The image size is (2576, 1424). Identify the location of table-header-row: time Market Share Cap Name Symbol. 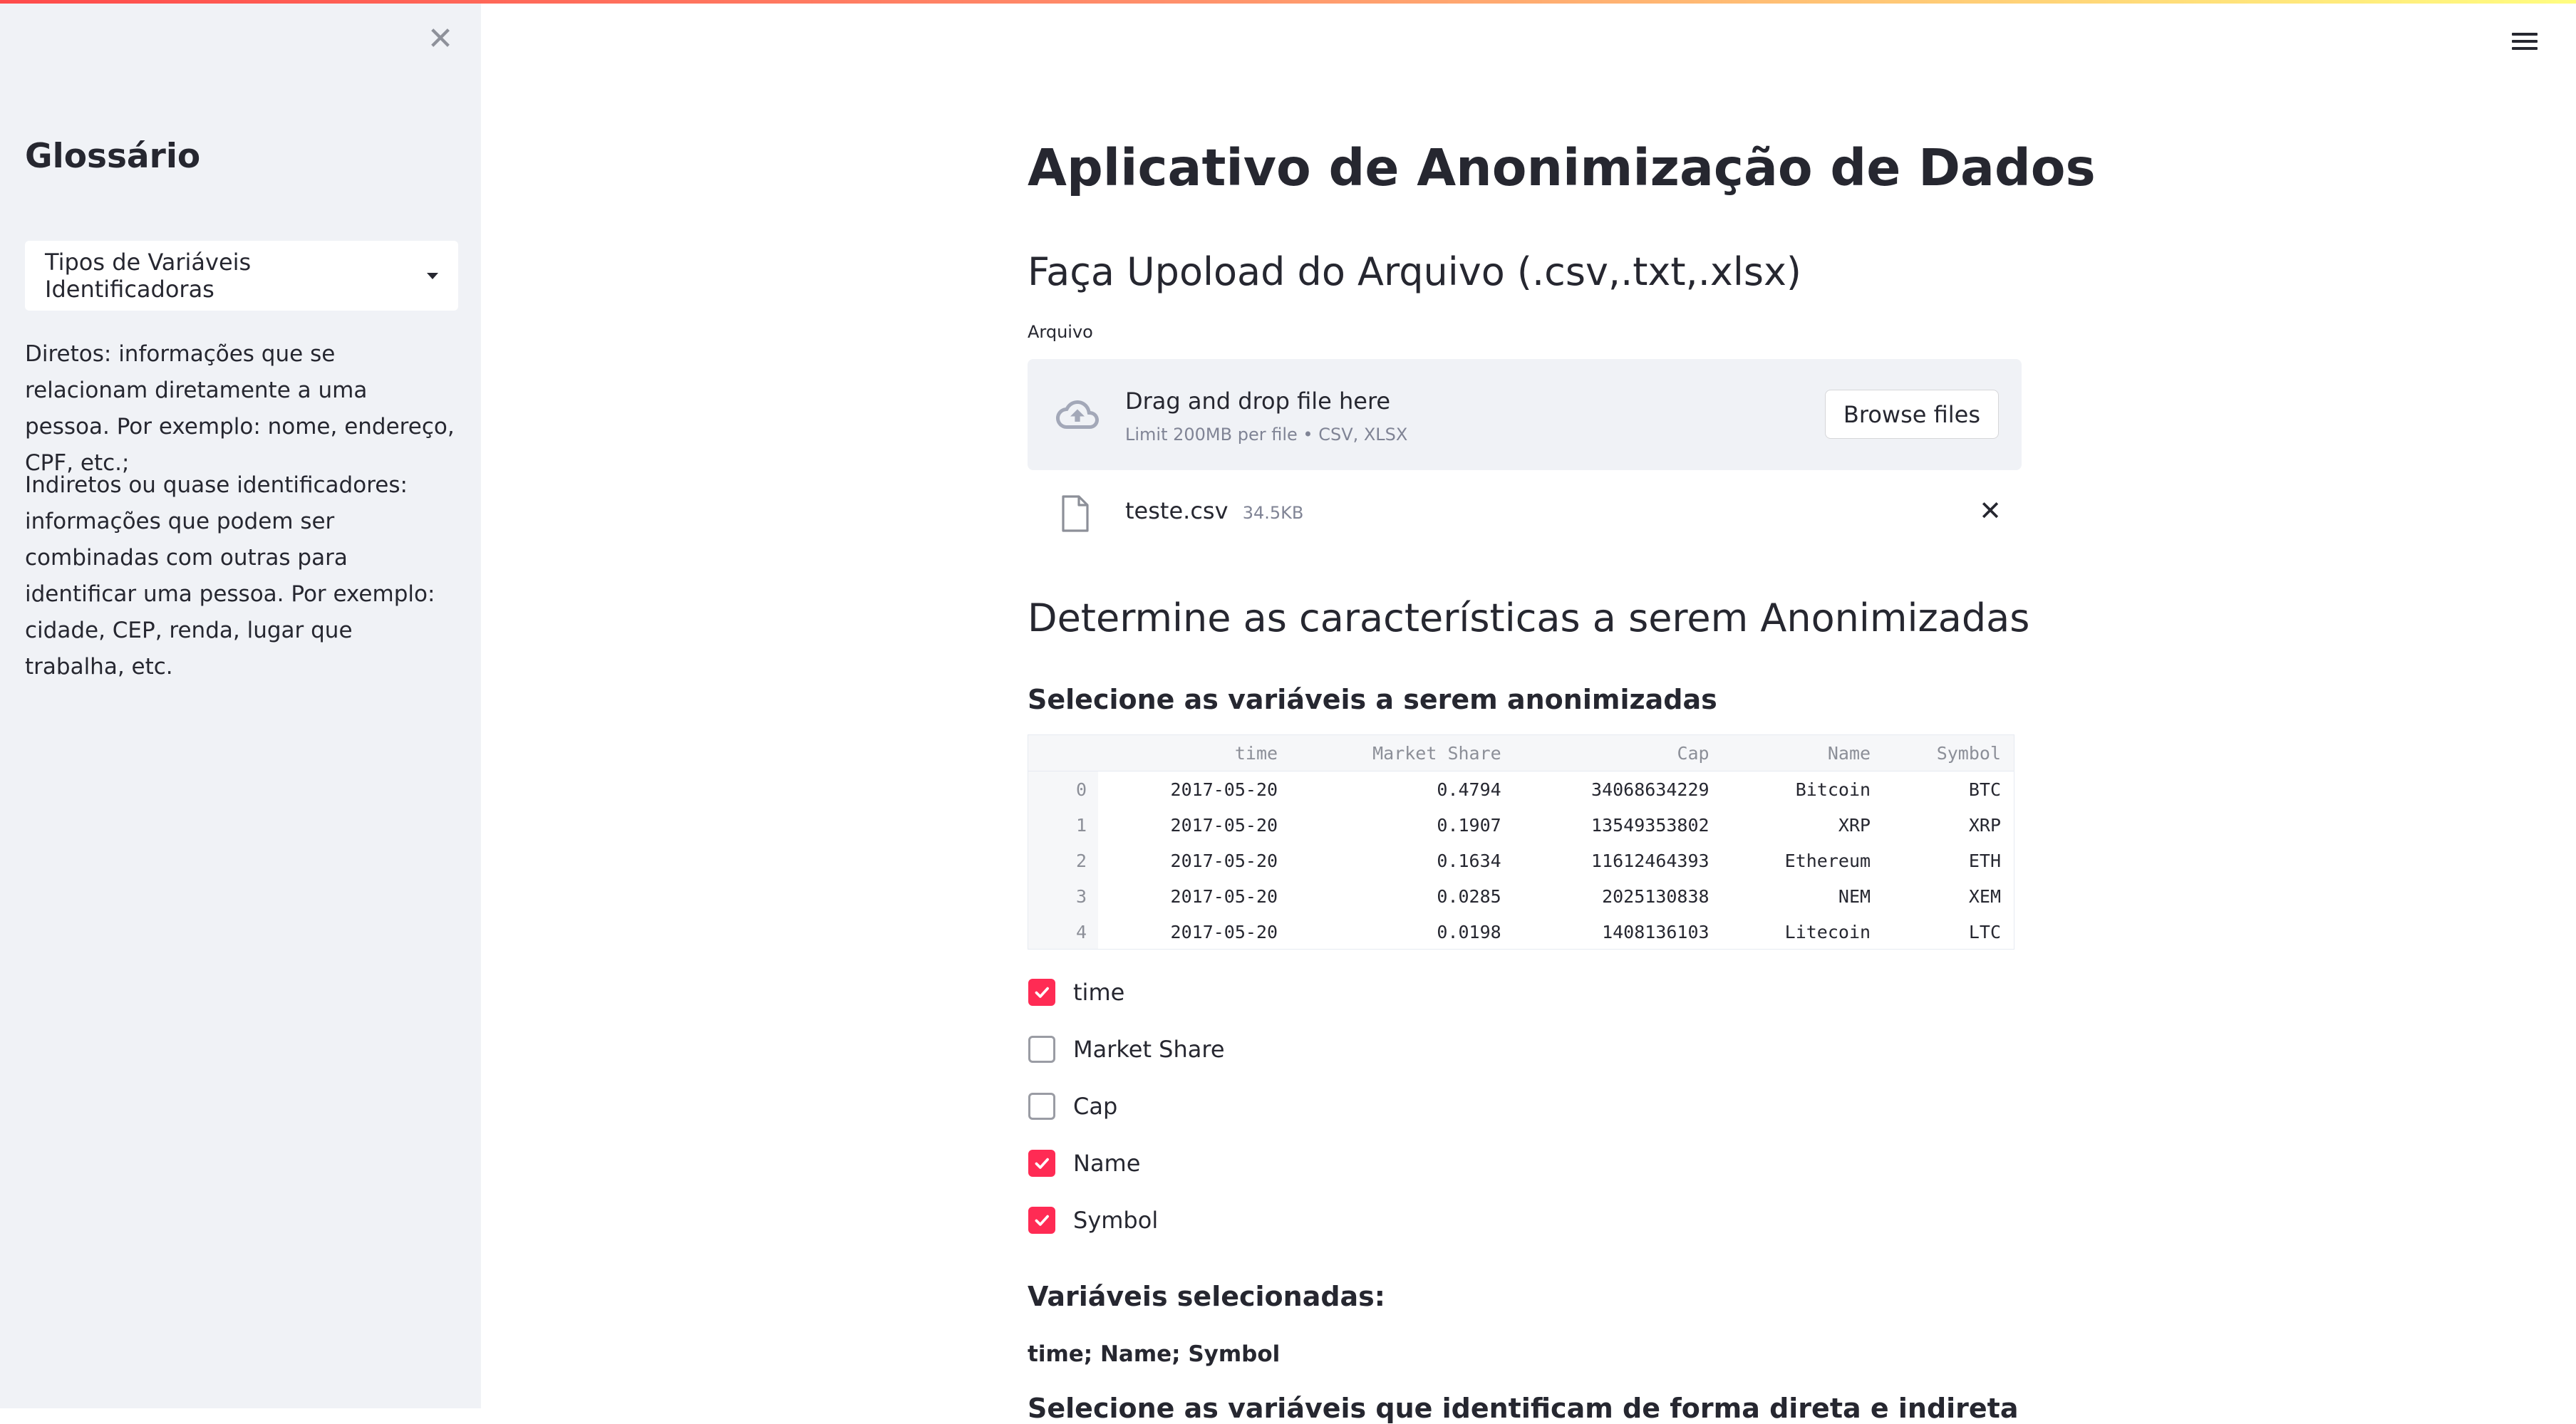
(1521, 753).